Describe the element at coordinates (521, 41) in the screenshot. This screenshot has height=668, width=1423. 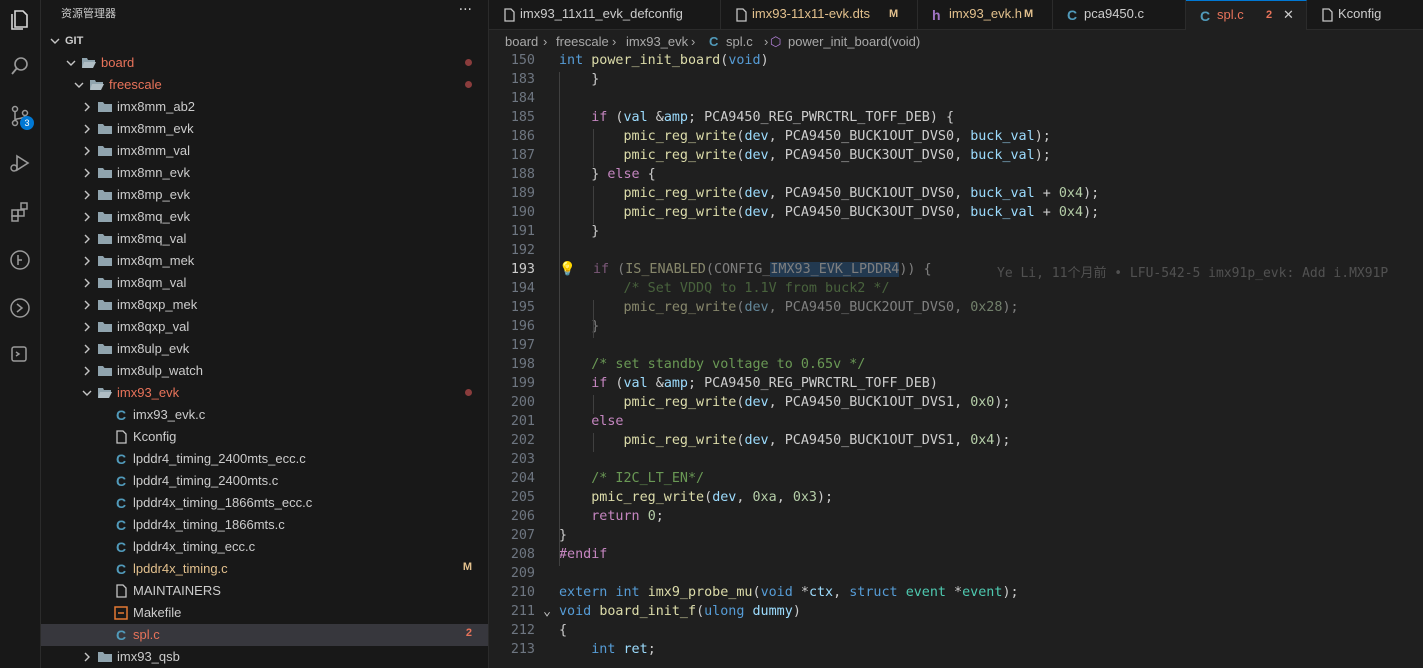
I see `breadcrumb-item: board` at that location.